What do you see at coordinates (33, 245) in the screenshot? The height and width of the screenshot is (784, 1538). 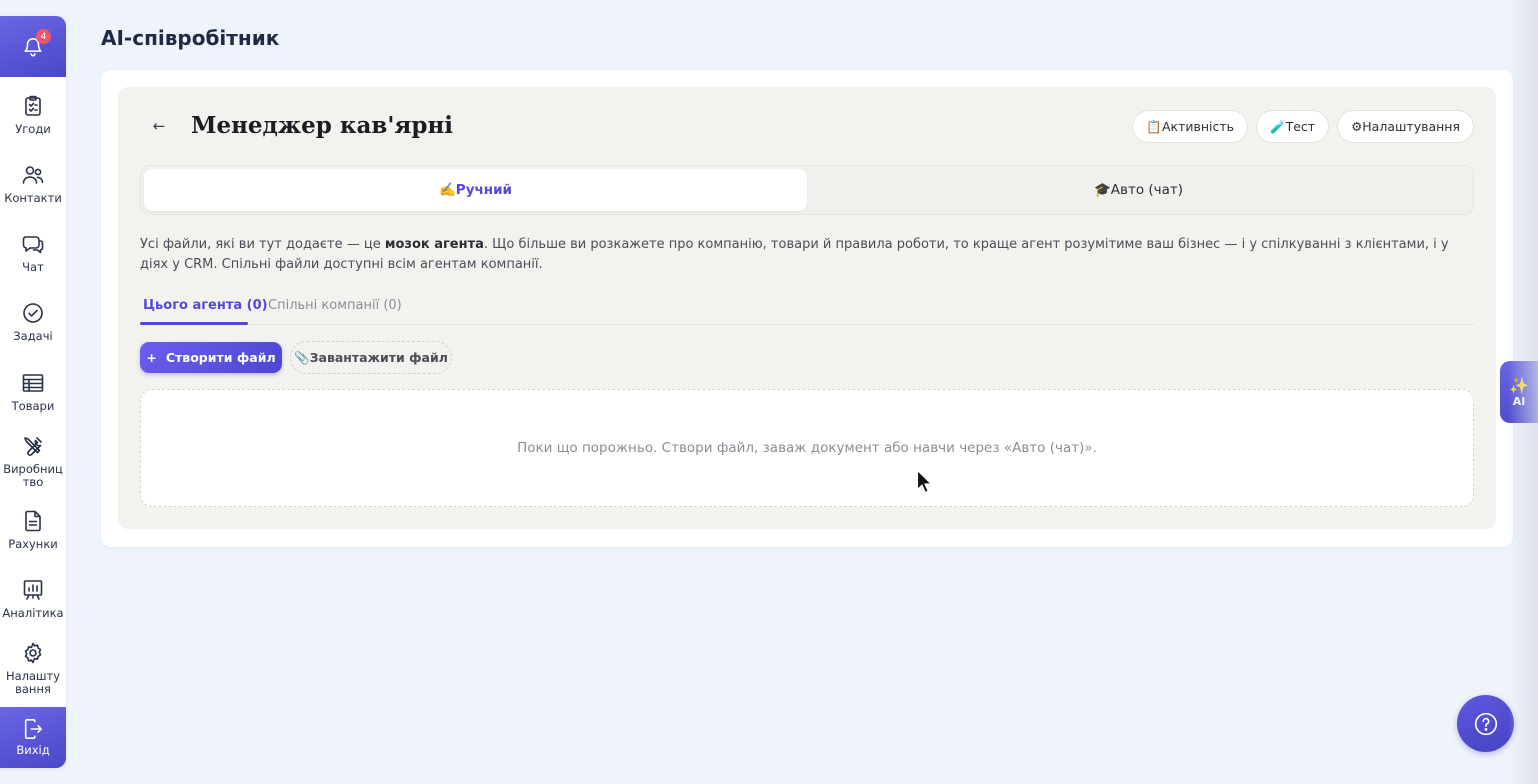 I see `chat-icon` at bounding box center [33, 245].